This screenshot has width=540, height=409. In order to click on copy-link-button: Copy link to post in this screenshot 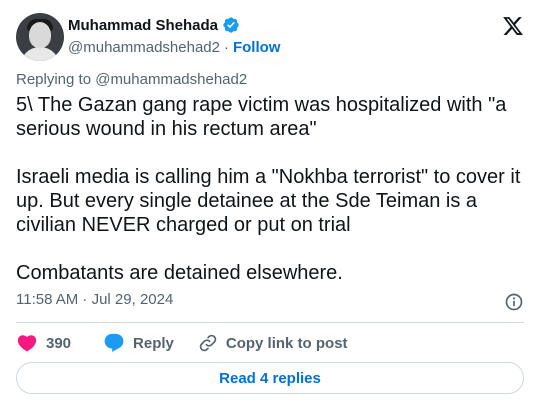, I will do `click(273, 343)`.